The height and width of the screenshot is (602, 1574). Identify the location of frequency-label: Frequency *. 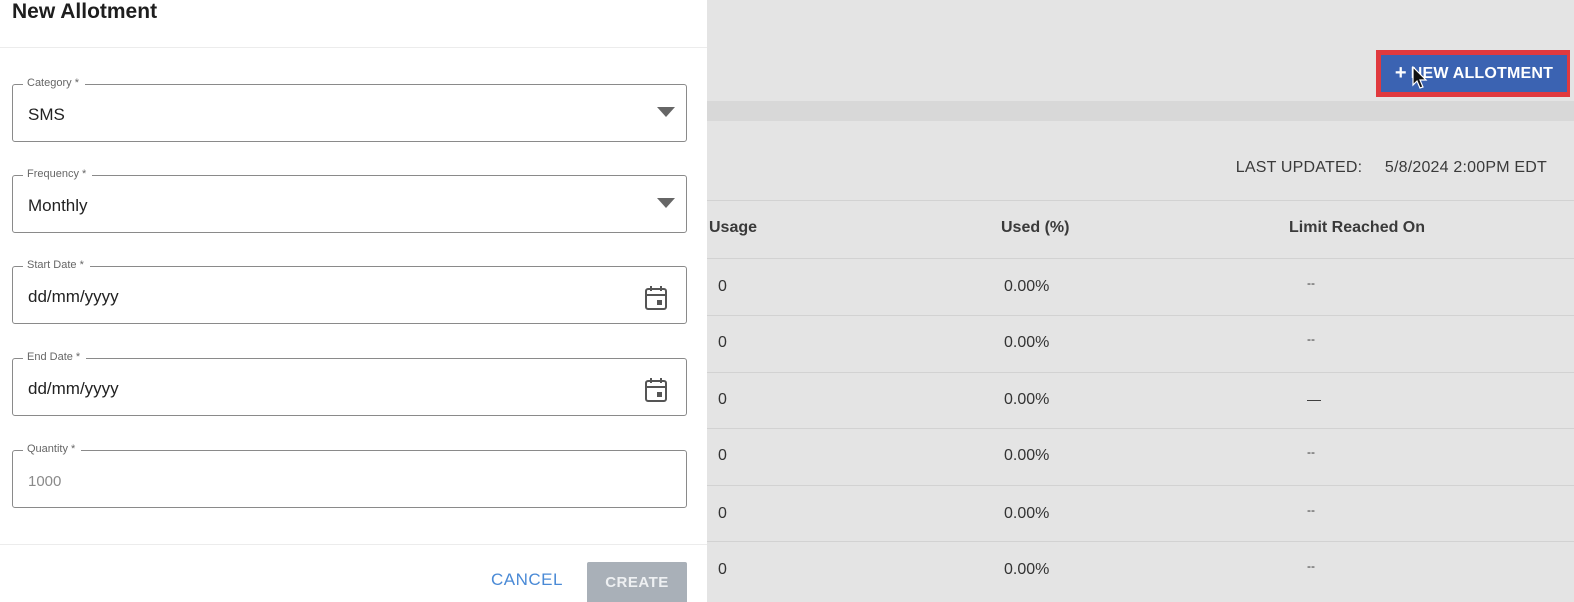
(58, 174).